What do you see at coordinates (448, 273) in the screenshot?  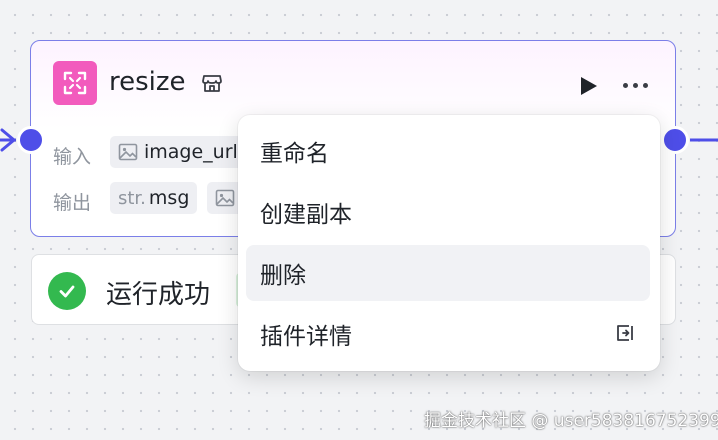 I see `menu-item-delete: 删除` at bounding box center [448, 273].